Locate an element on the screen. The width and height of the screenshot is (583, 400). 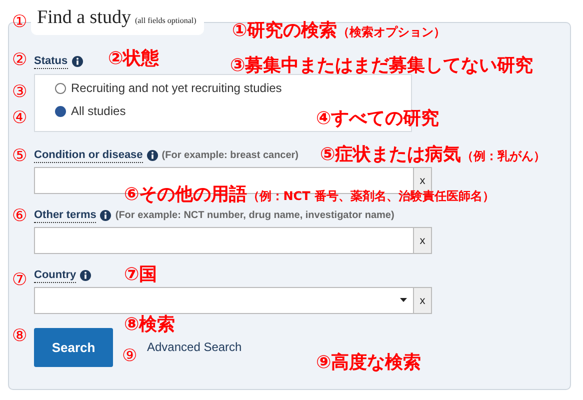
callout-label: ③募集中またはまだ募集してない研究 is located at coordinates (382, 66).